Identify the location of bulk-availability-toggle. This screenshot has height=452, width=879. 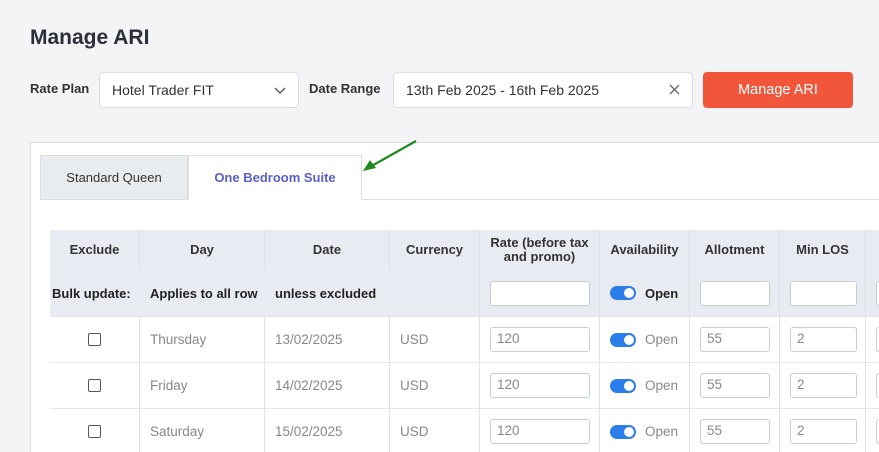
(623, 293).